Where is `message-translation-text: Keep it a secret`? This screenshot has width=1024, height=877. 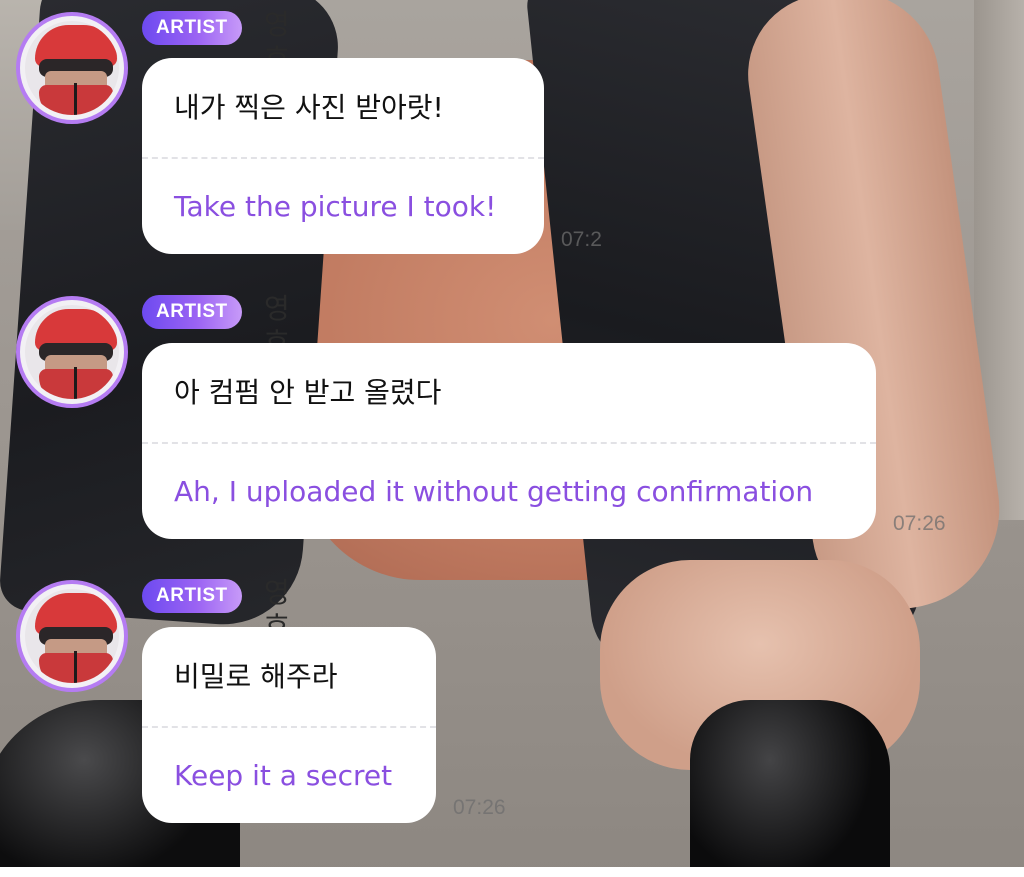
message-translation-text: Keep it a secret is located at coordinates (283, 775).